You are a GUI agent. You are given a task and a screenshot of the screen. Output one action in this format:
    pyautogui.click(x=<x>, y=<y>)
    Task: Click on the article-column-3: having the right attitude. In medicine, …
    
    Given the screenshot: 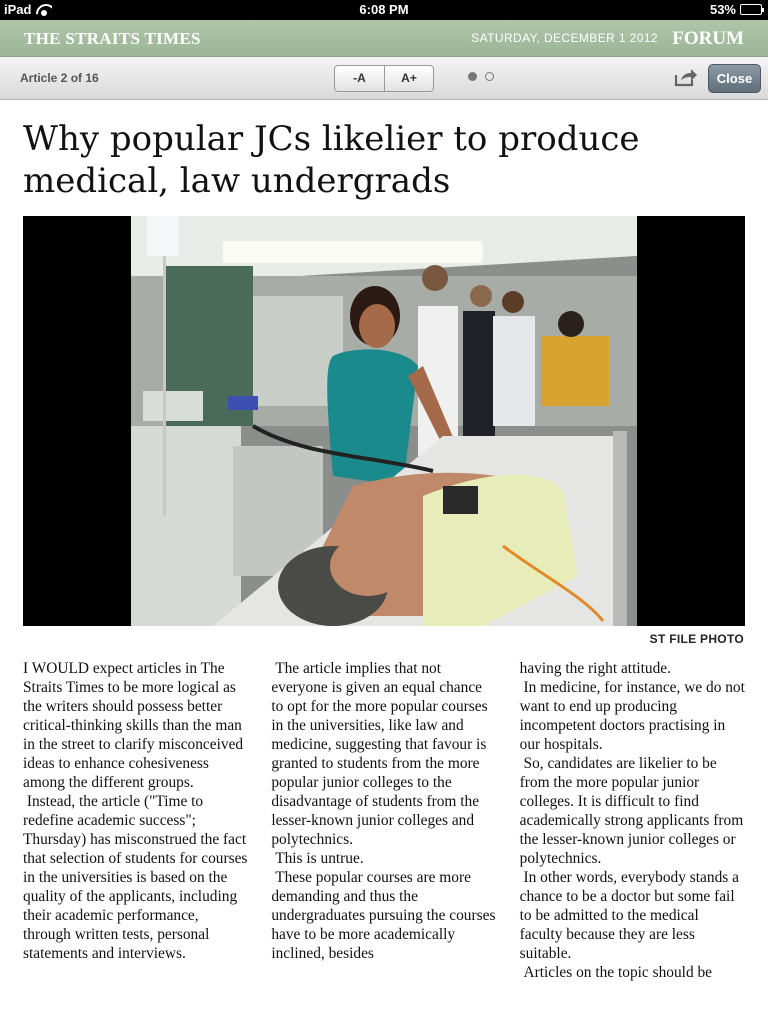 What is the action you would take?
    pyautogui.click(x=632, y=820)
    